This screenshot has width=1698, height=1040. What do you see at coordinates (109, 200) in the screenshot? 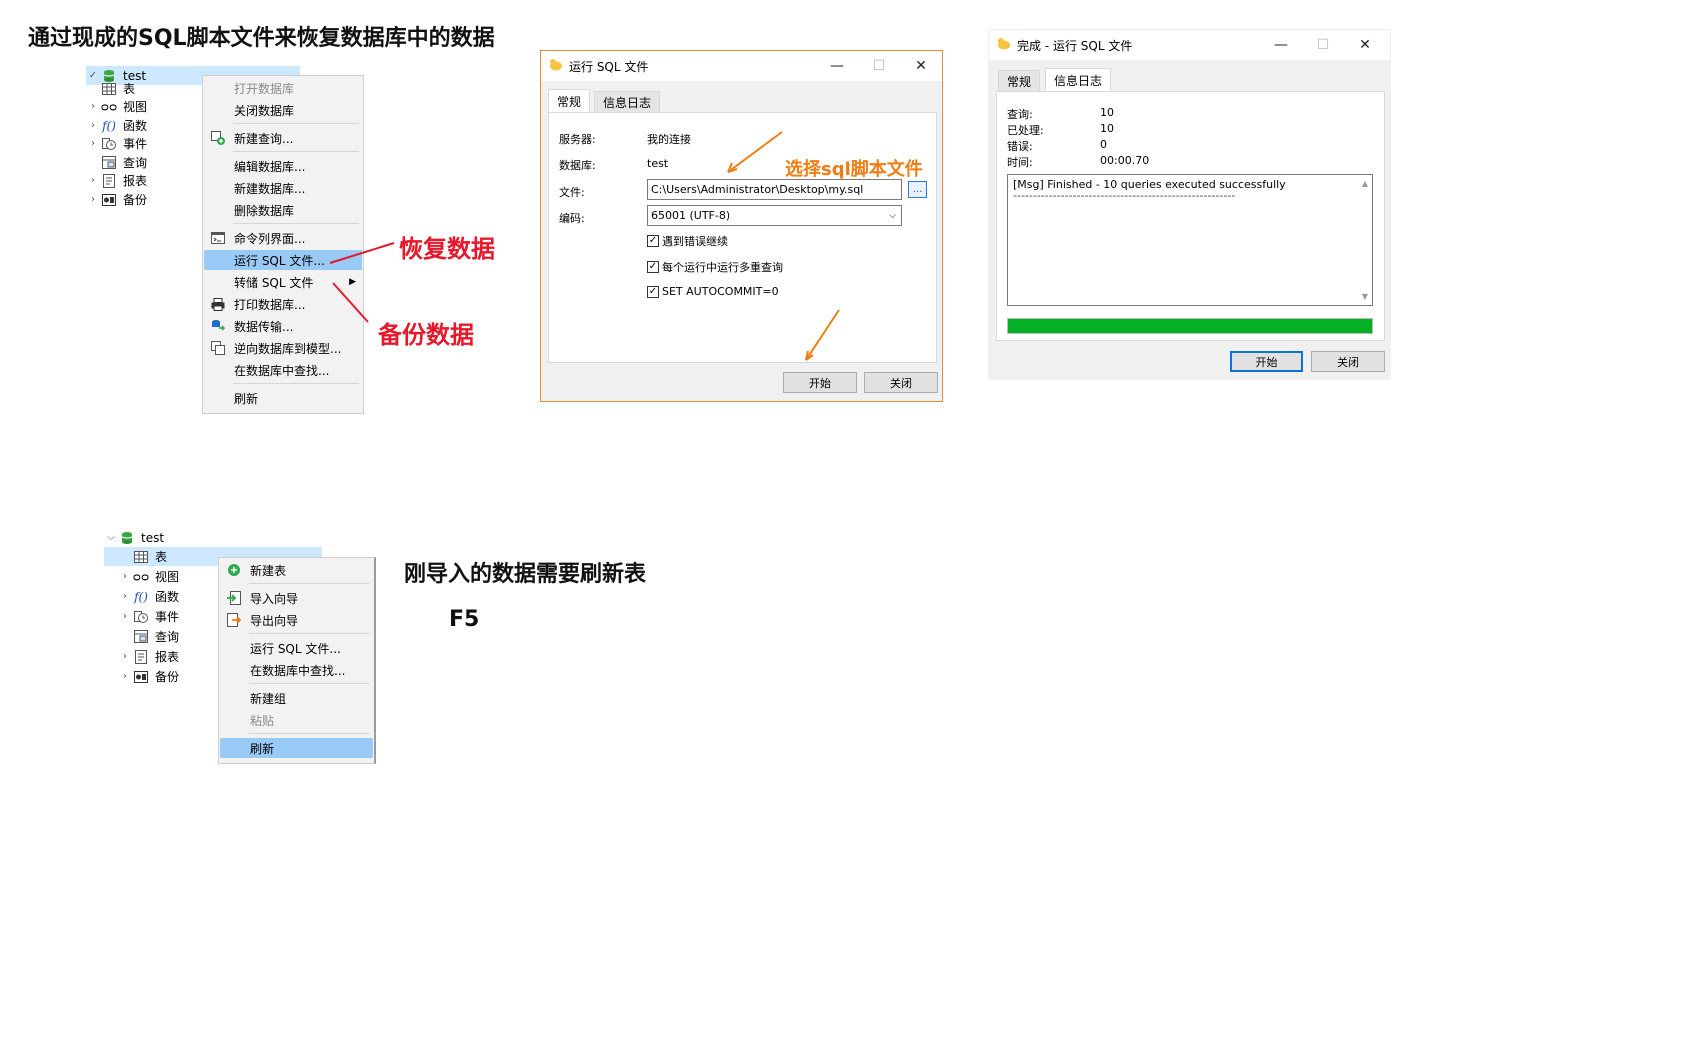
I see `backup-icon` at bounding box center [109, 200].